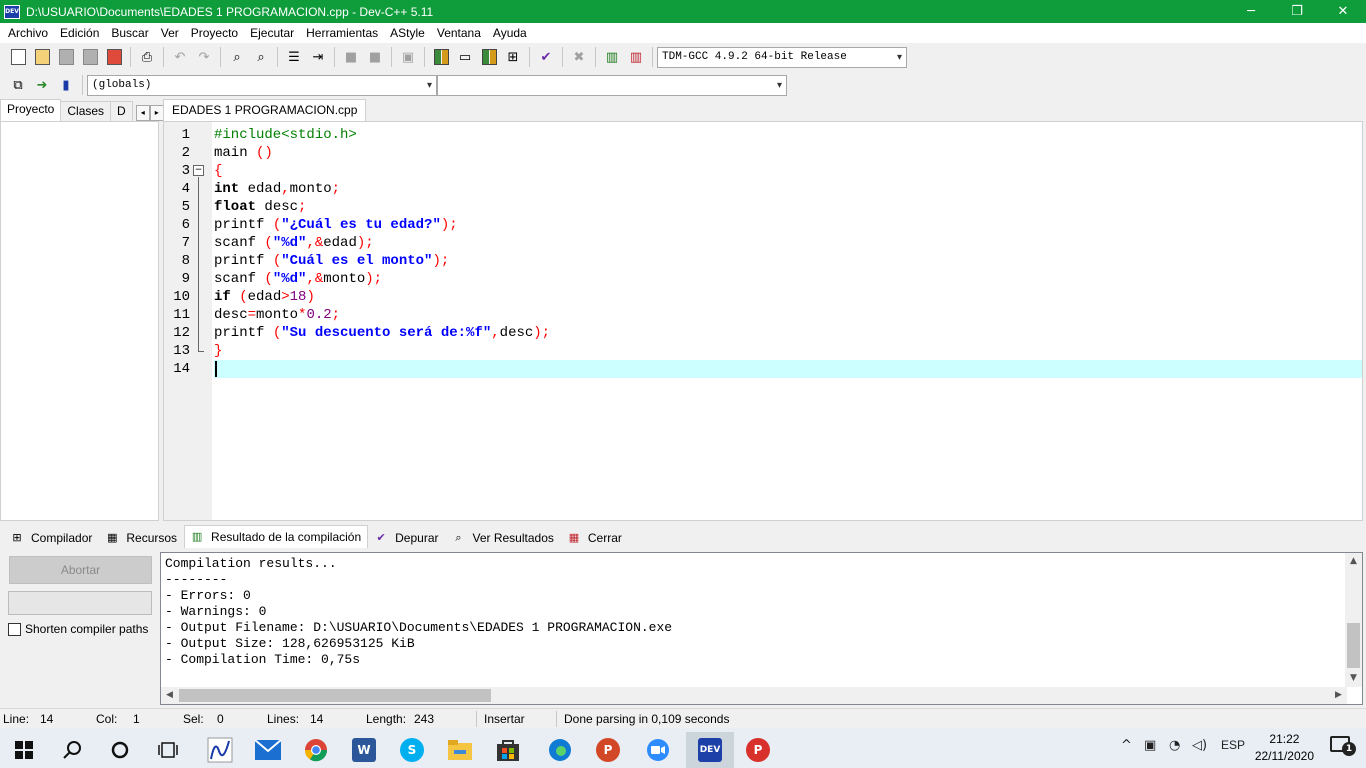 The width and height of the screenshot is (1366, 768). I want to click on search-icon, so click(72, 750).